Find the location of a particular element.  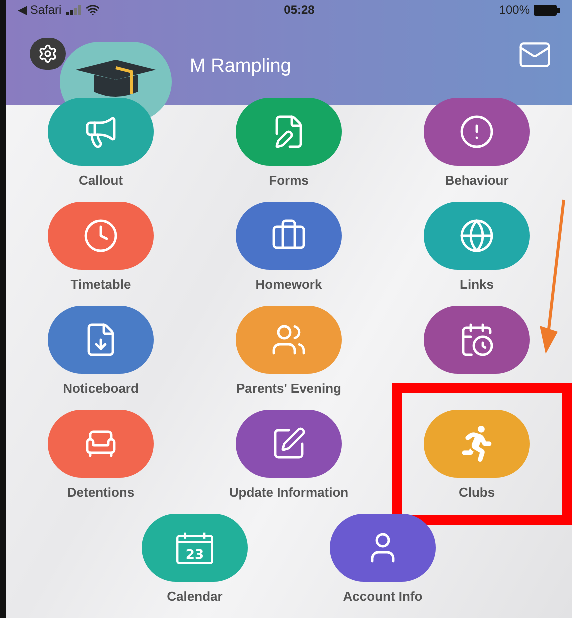

user-name: M Rampling is located at coordinates (241, 67).